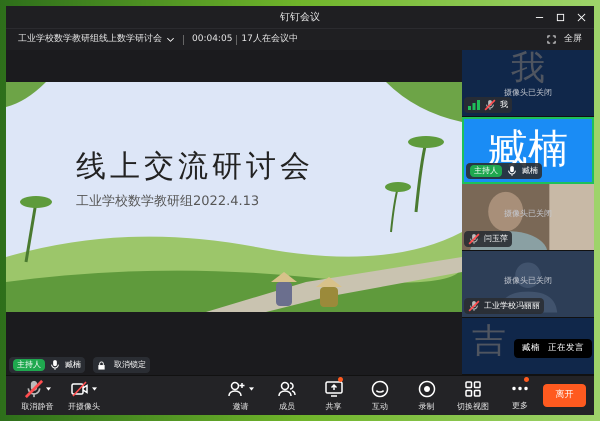 The image size is (600, 421). Describe the element at coordinates (473, 388) in the screenshot. I see `grid-icon` at that location.